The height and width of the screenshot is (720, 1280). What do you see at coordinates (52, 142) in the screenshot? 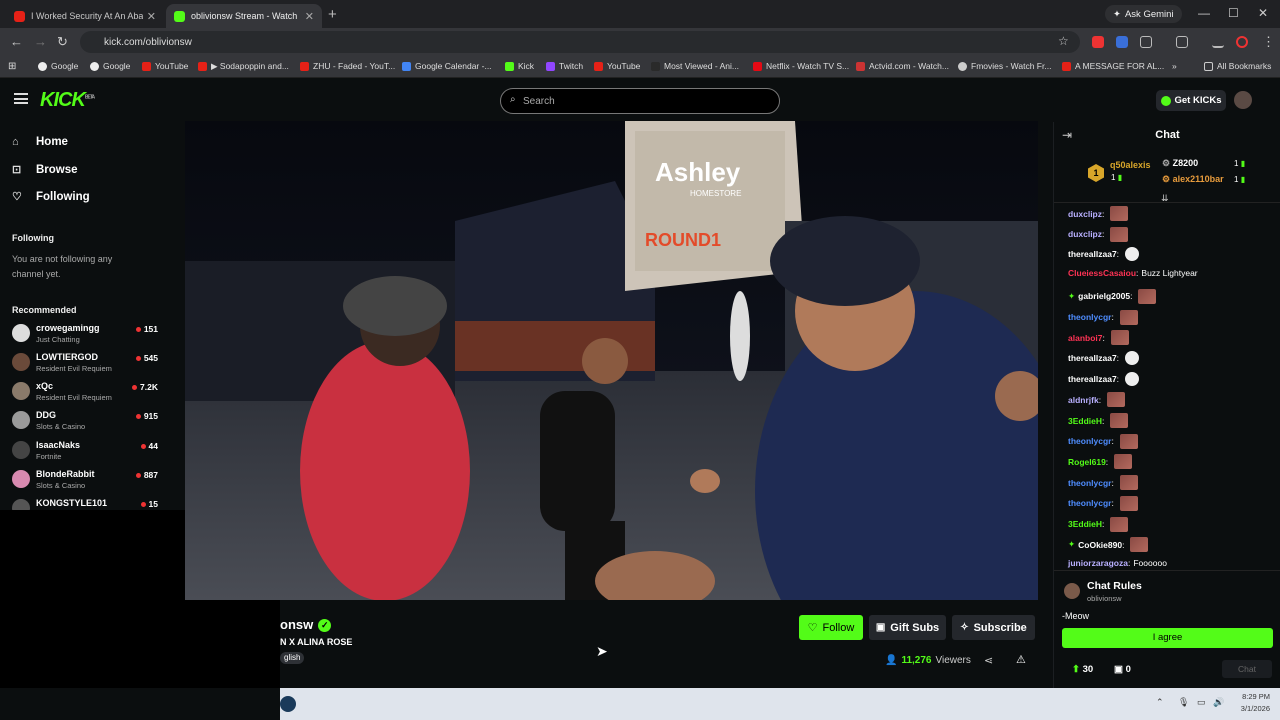
I see `sidebar-item-label: Home` at bounding box center [52, 142].